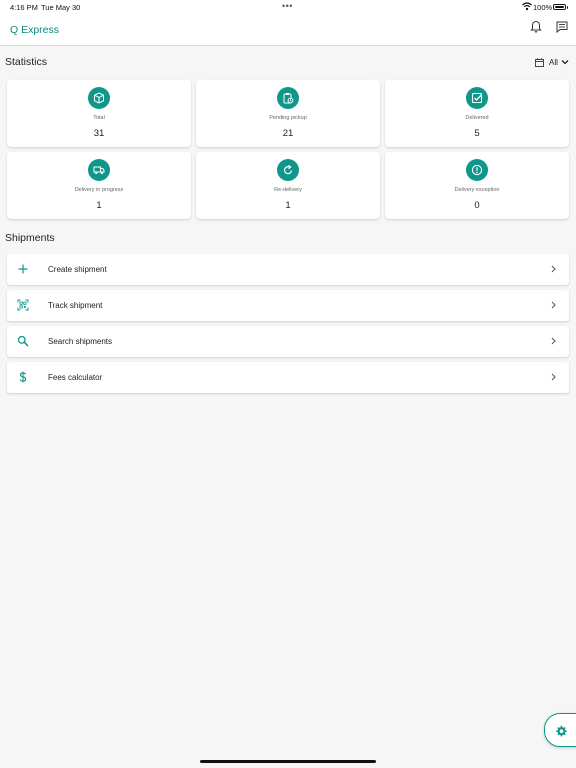  I want to click on app-title: Q Express, so click(35, 30).